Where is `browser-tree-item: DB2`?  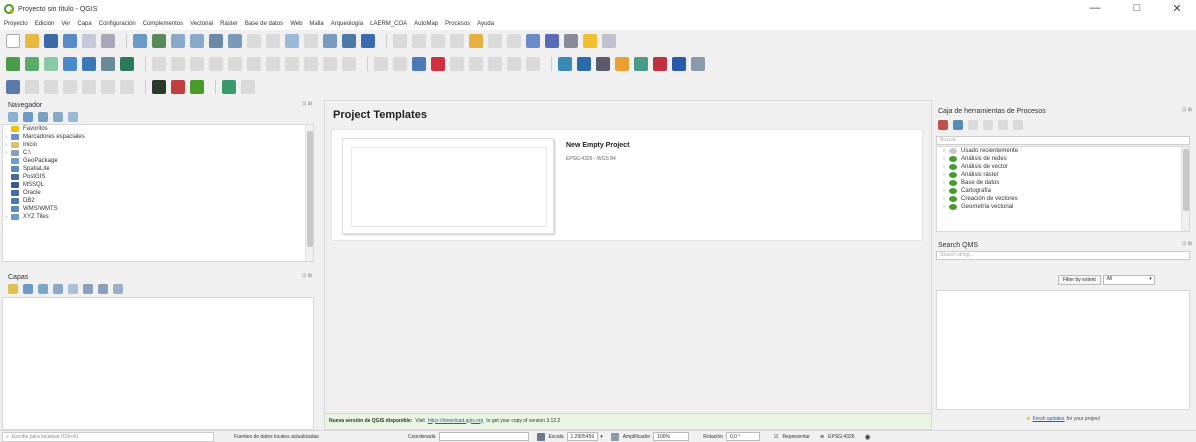
browser-tree-item: DB2 is located at coordinates (158, 201).